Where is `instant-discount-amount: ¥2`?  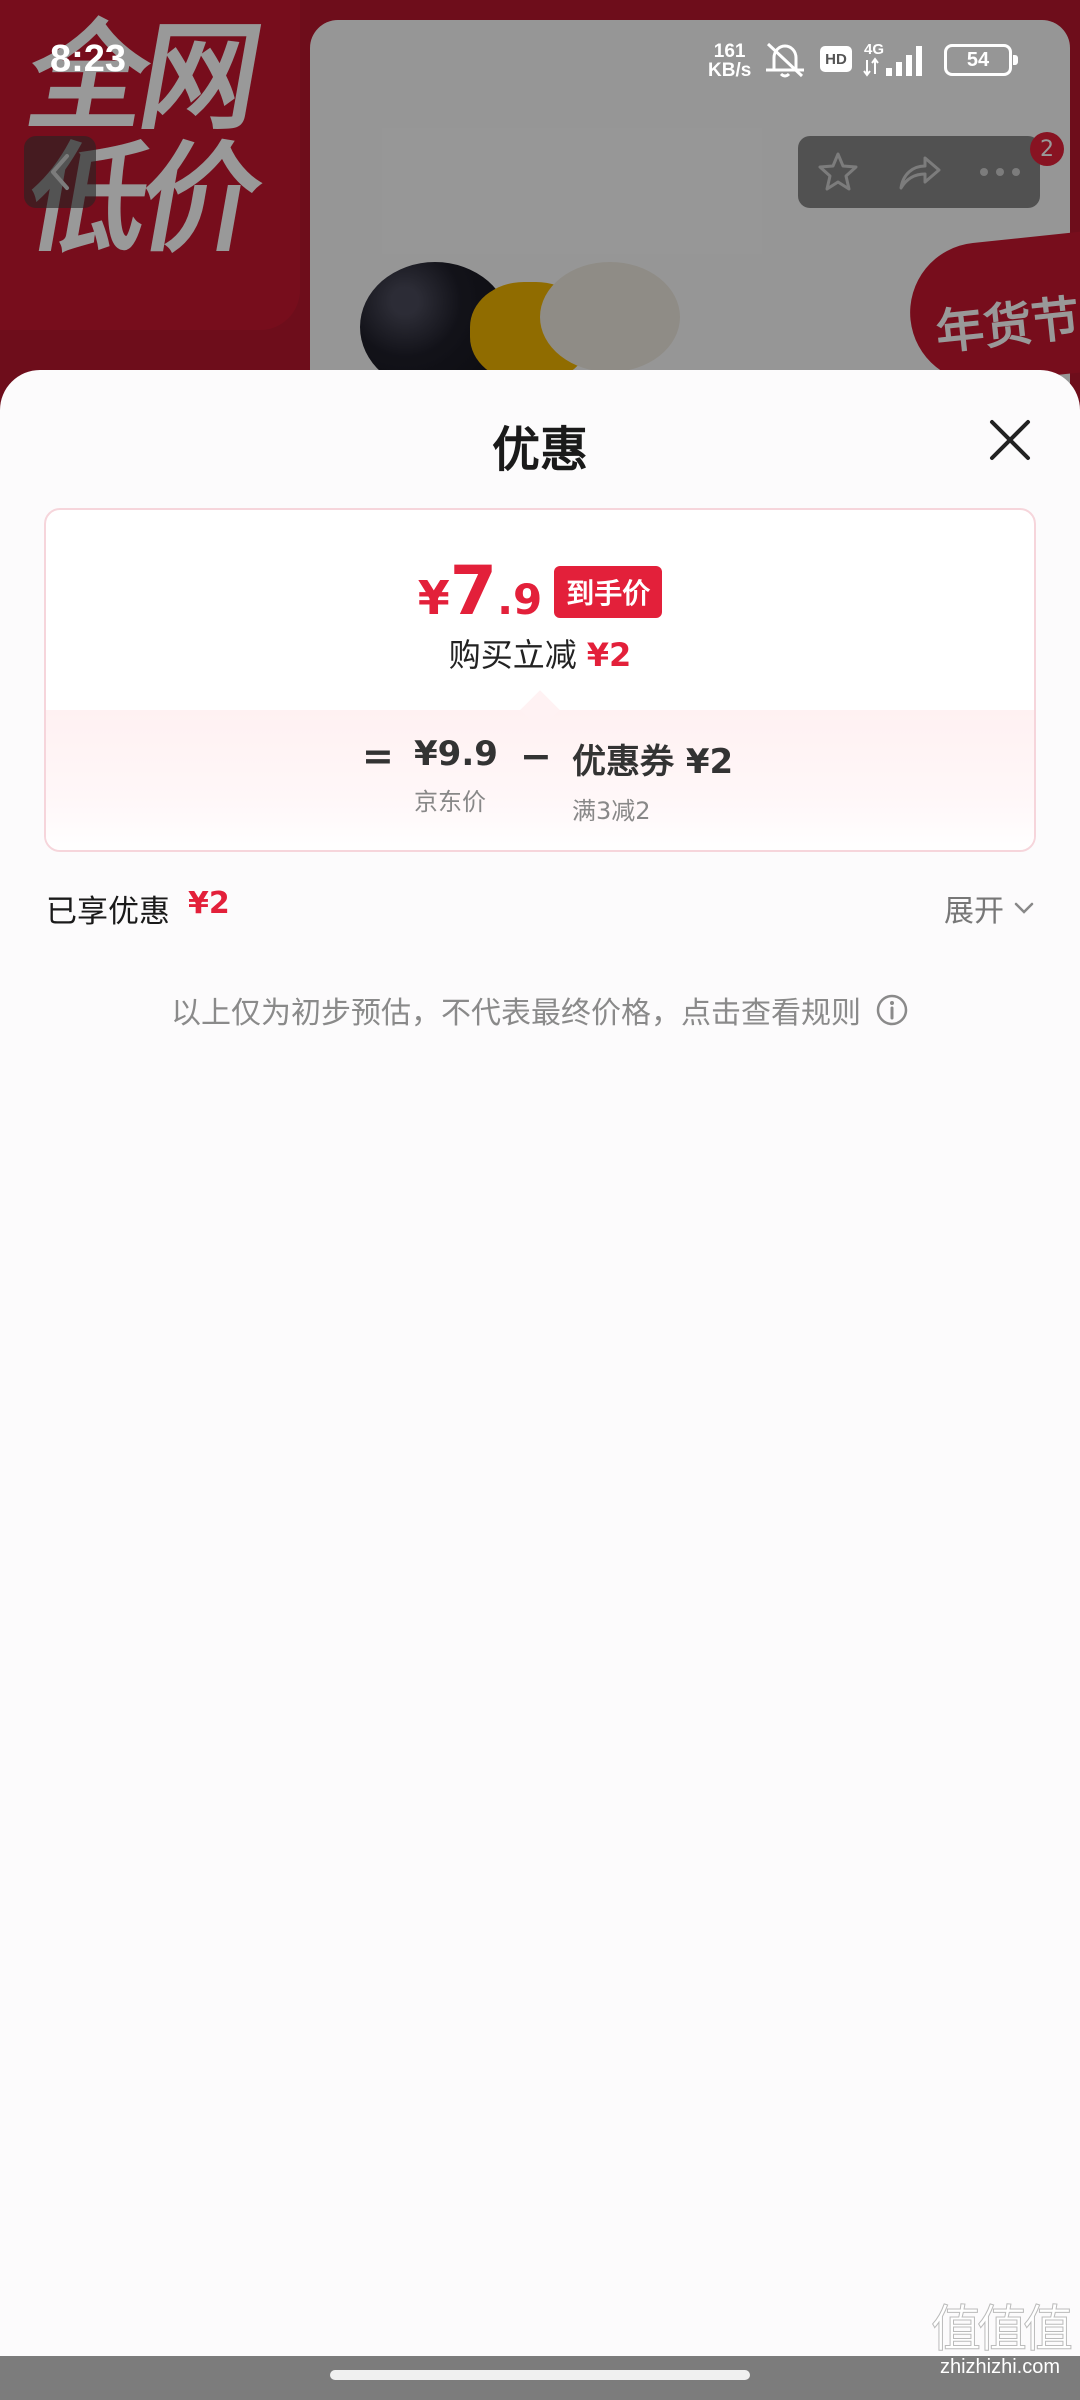
instant-discount-amount: ¥2 is located at coordinates (609, 655).